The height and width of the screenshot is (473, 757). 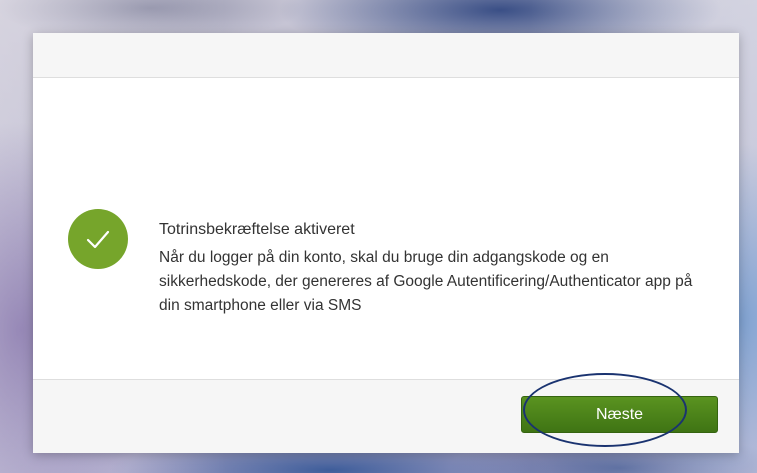 What do you see at coordinates (386, 55) in the screenshot?
I see `dialog-header` at bounding box center [386, 55].